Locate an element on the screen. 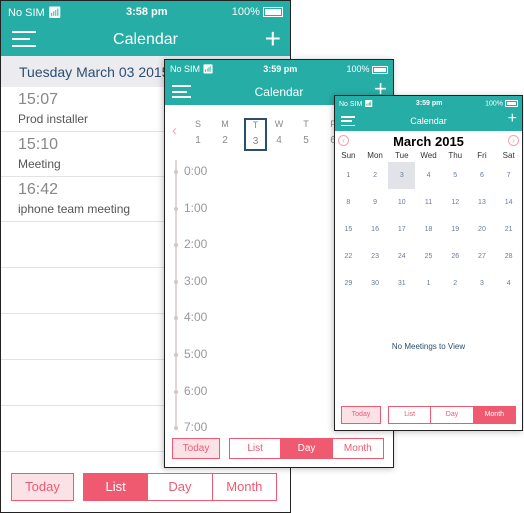 This screenshot has width=524, height=513. calendar-day: 9 is located at coordinates (375, 202).